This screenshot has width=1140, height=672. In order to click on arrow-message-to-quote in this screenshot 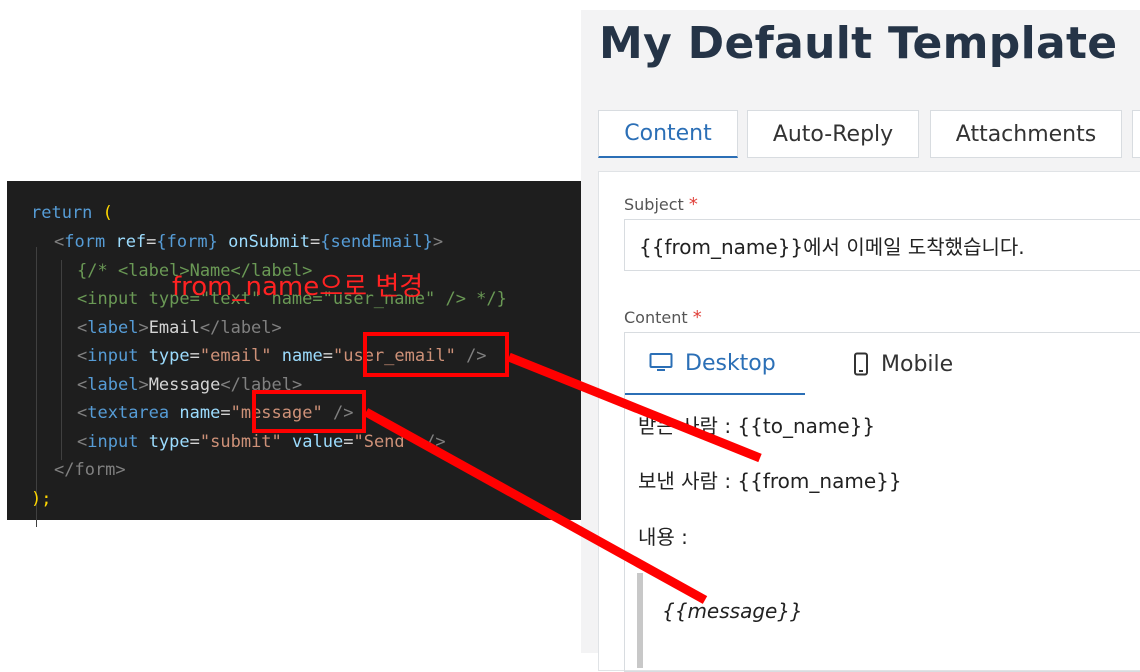, I will do `click(535, 506)`.